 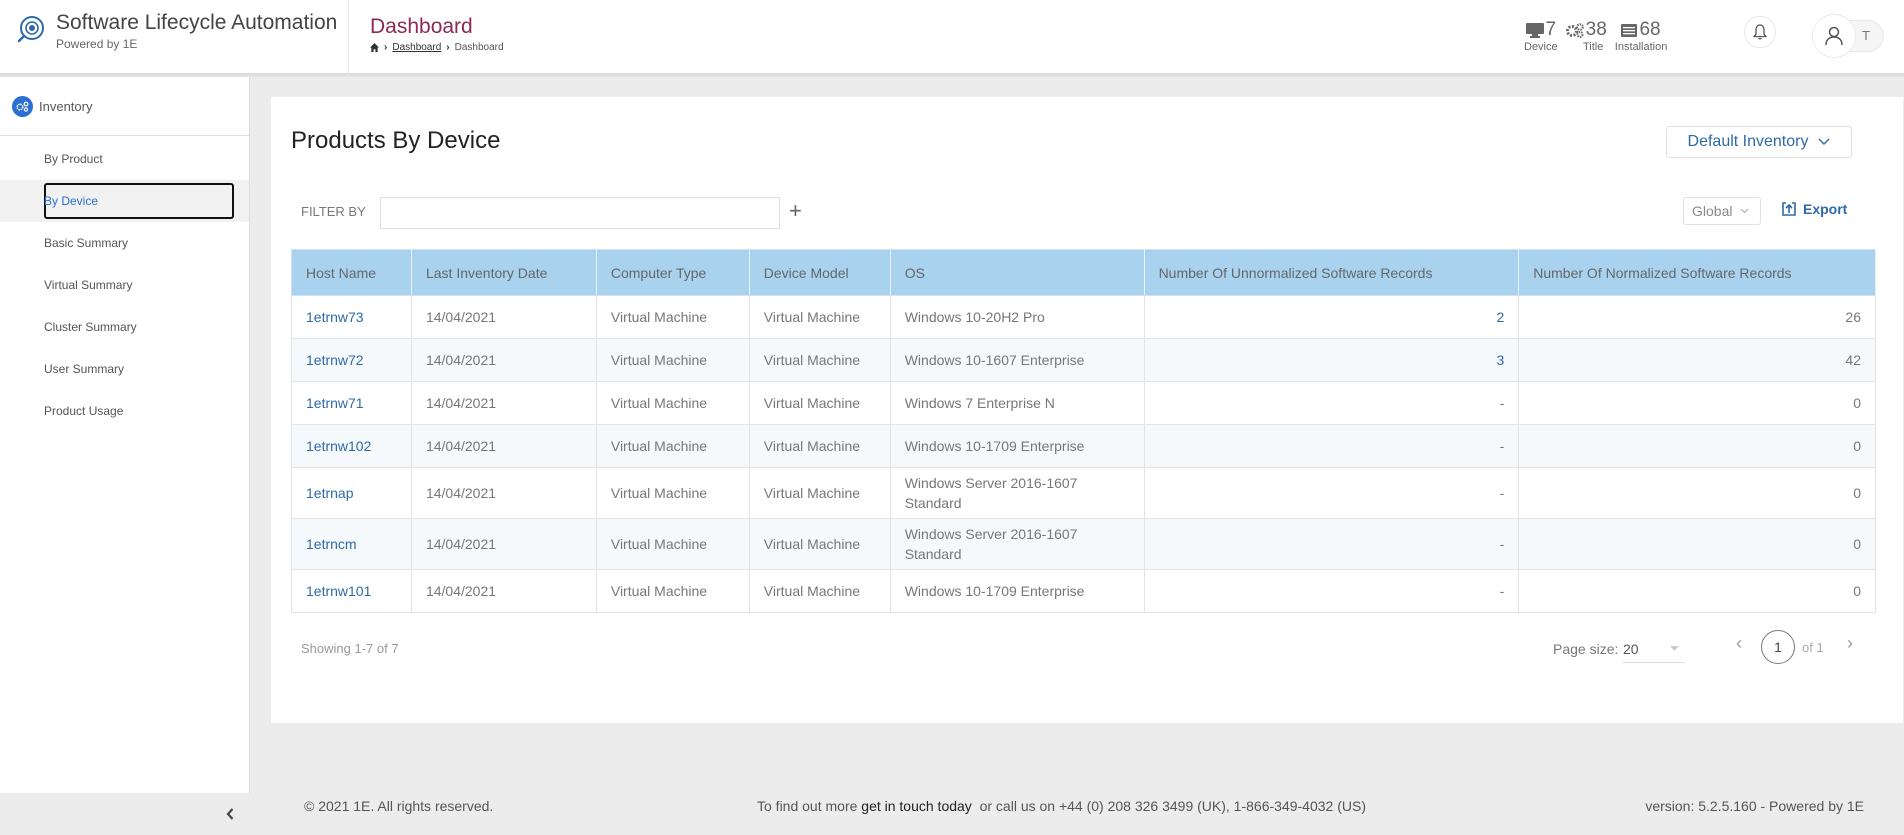 What do you see at coordinates (351, 360) in the screenshot?
I see `host-name-link: 1etrnw72` at bounding box center [351, 360].